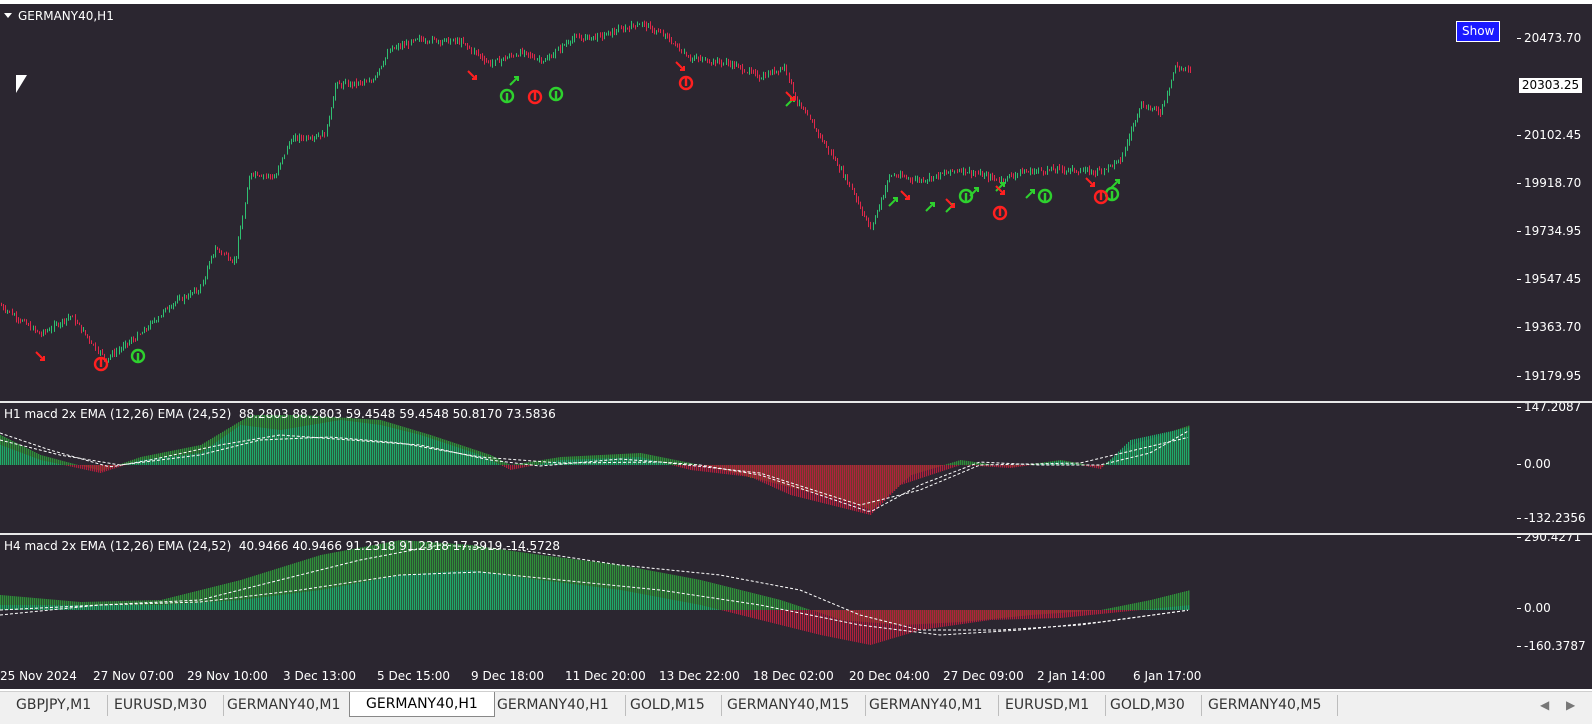  Describe the element at coordinates (680, 66) in the screenshot. I see `small-down-arrow-icon` at that location.